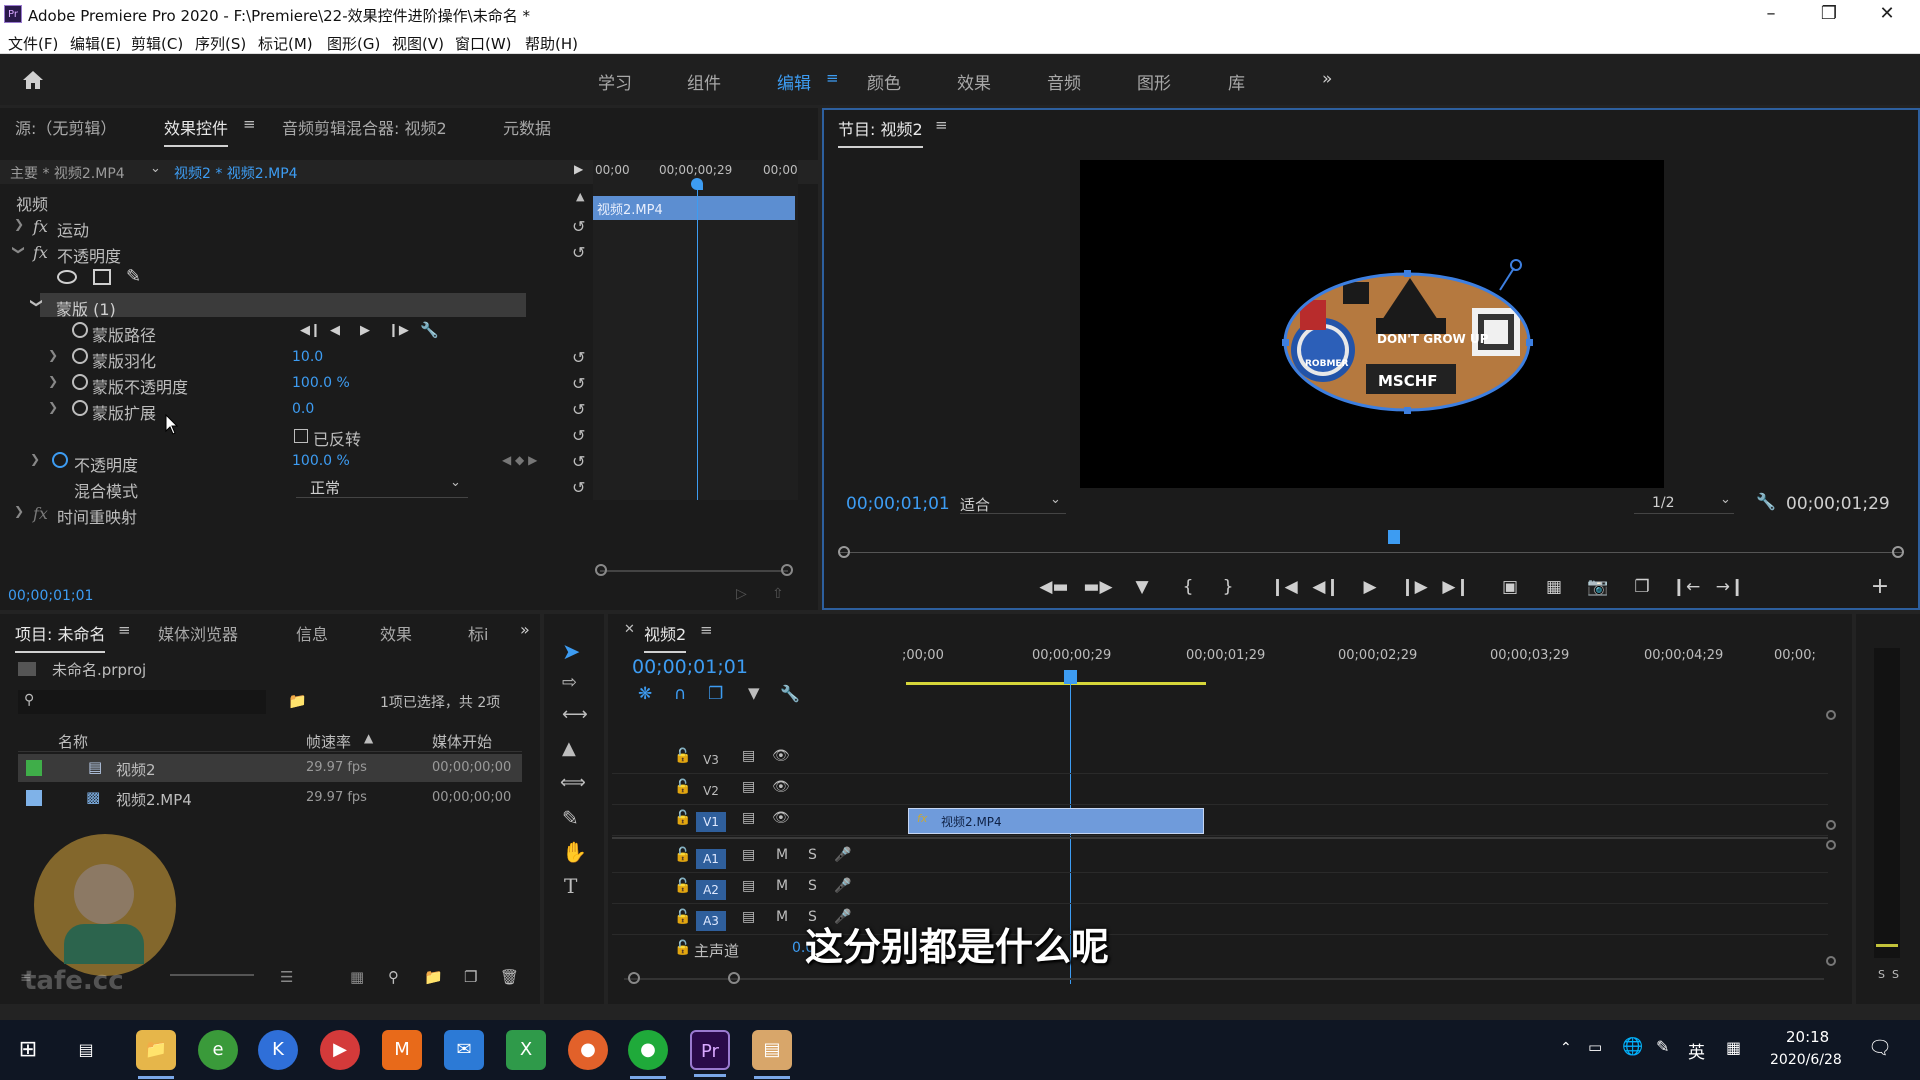 This screenshot has height=1080, width=1920. Describe the element at coordinates (781, 818) in the screenshot. I see `eye-icon: 👁` at that location.